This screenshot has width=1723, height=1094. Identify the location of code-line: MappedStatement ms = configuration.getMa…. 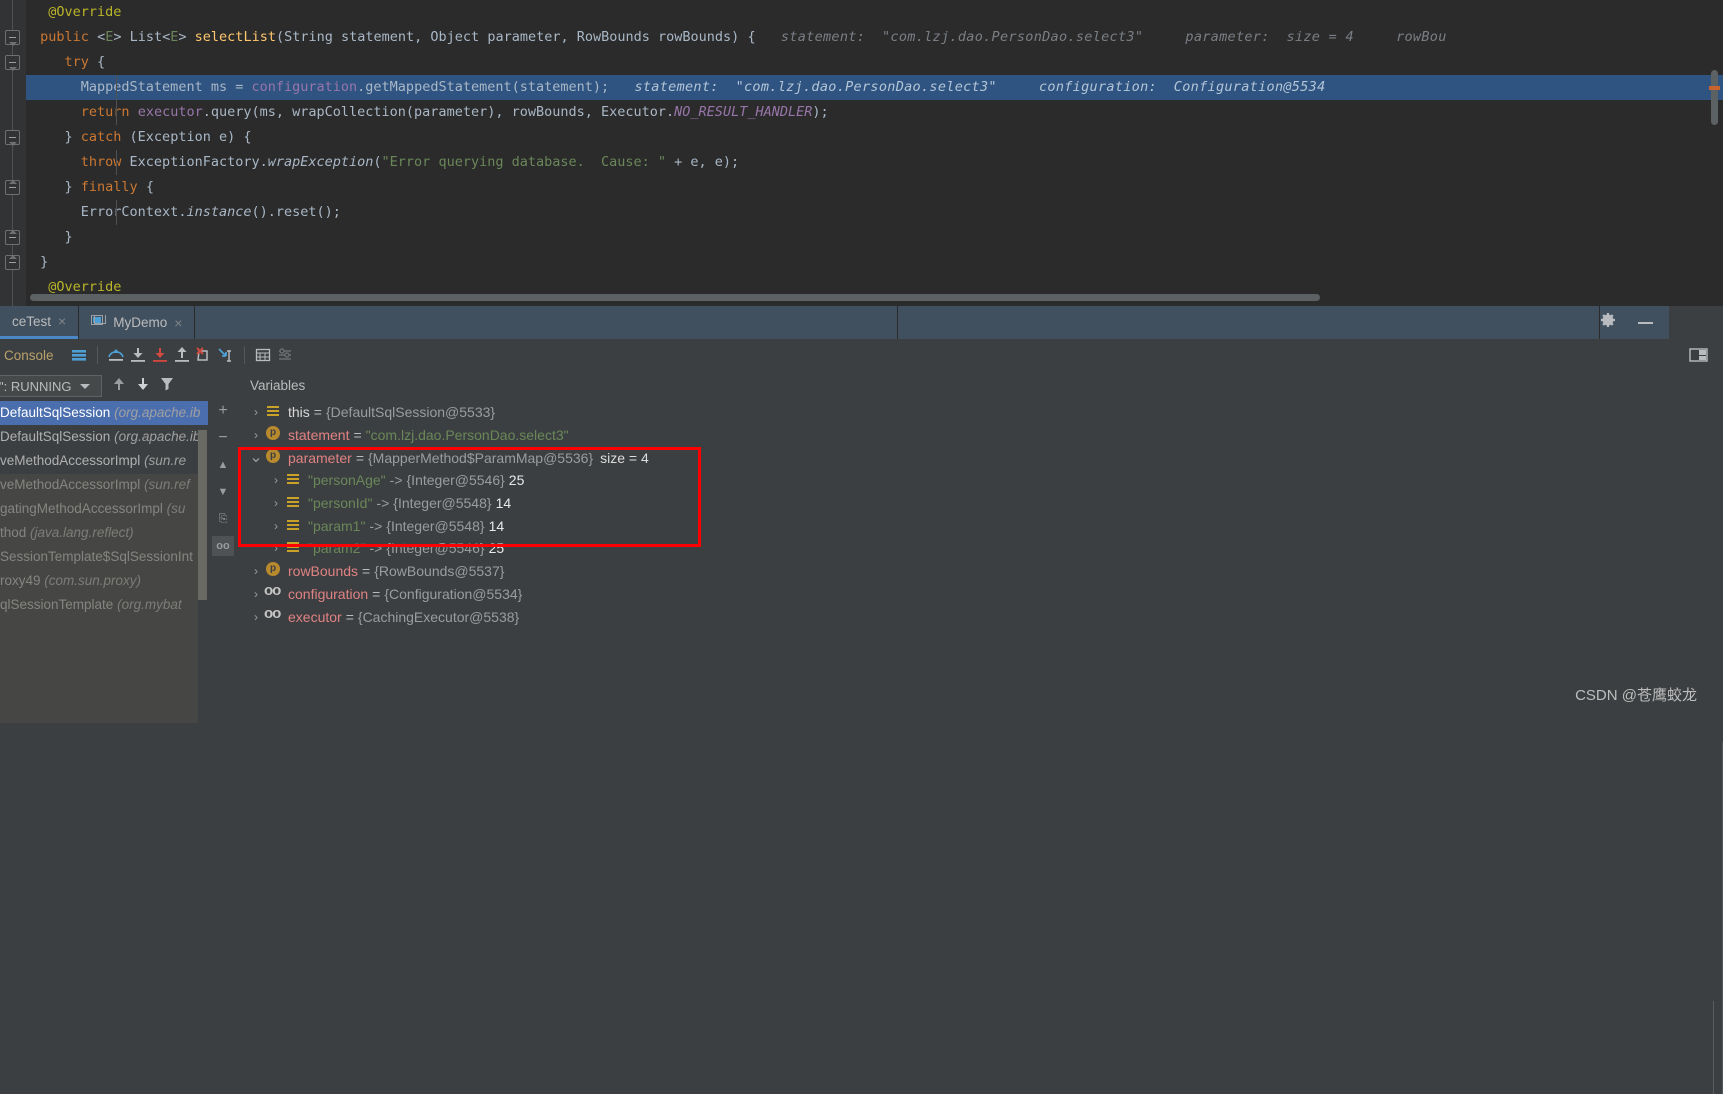
(874, 87).